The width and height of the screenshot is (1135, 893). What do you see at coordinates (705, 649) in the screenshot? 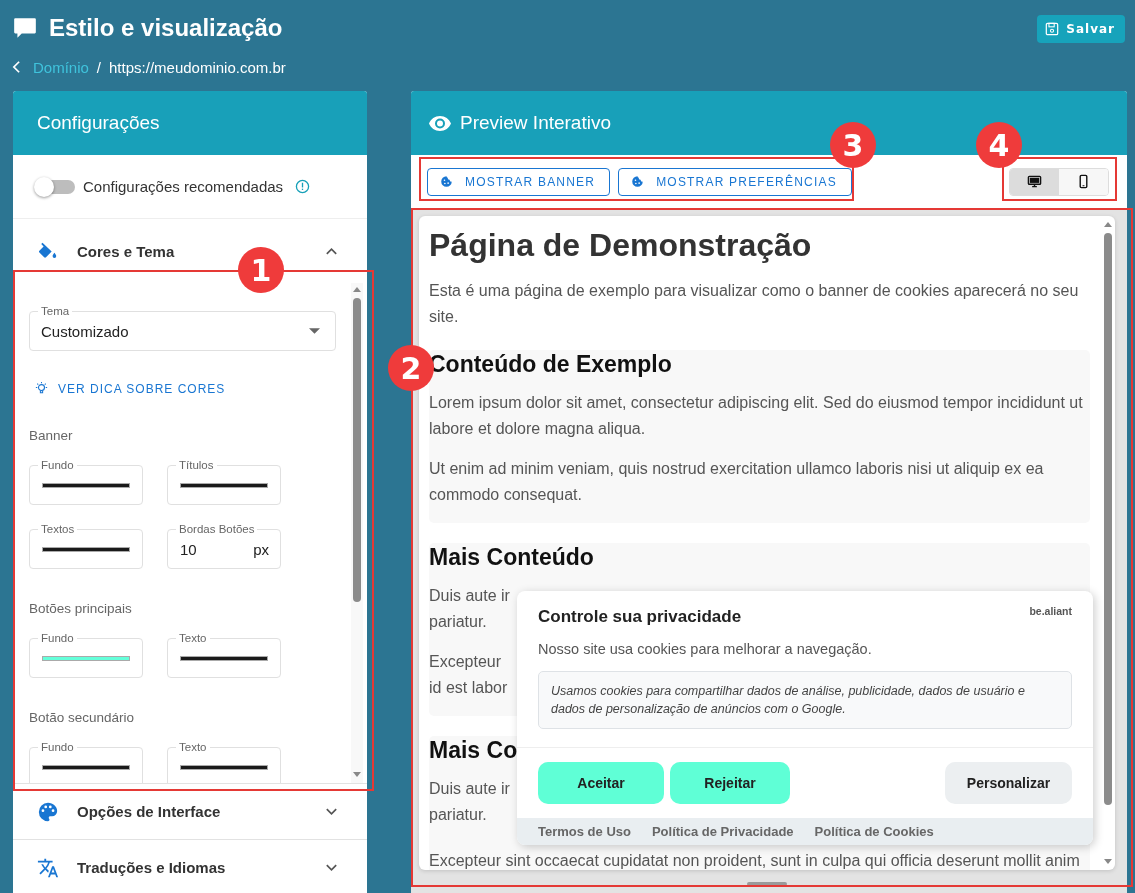
I see `banner-text: Nosso site usa cookies para melhorar a navegação.` at bounding box center [705, 649].